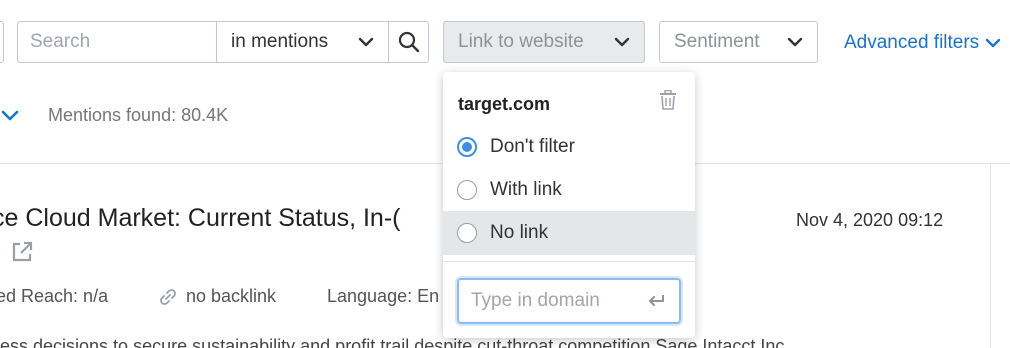 The width and height of the screenshot is (1010, 348). Describe the element at coordinates (138, 115) in the screenshot. I see `mentions-found-count: Mentions found: 80.4K` at that location.